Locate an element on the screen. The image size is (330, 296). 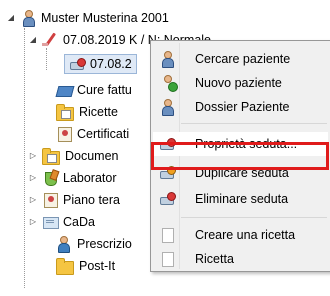
patient-add-icon is located at coordinates (168, 83).